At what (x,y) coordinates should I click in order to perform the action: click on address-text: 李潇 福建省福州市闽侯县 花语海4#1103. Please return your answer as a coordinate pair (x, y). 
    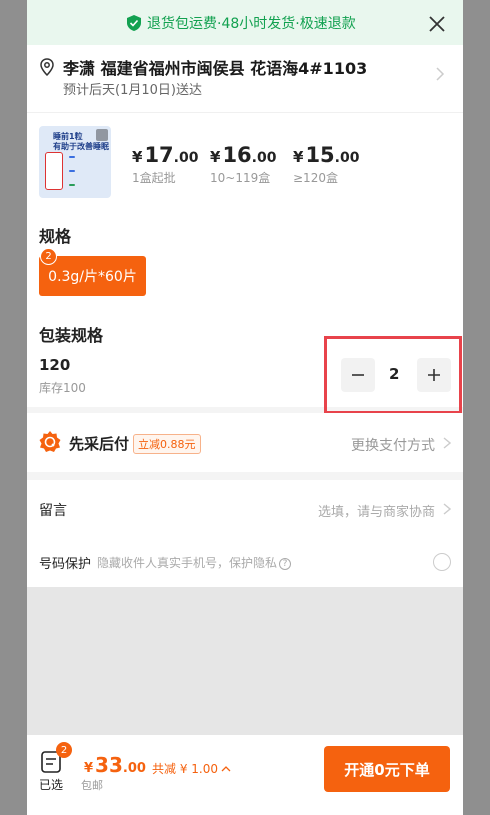
    Looking at the image, I should click on (215, 68).